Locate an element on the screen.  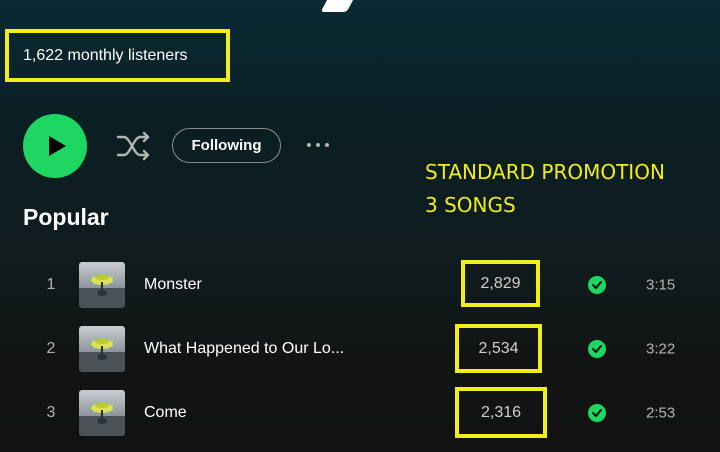
shuffle-button is located at coordinates (134, 146).